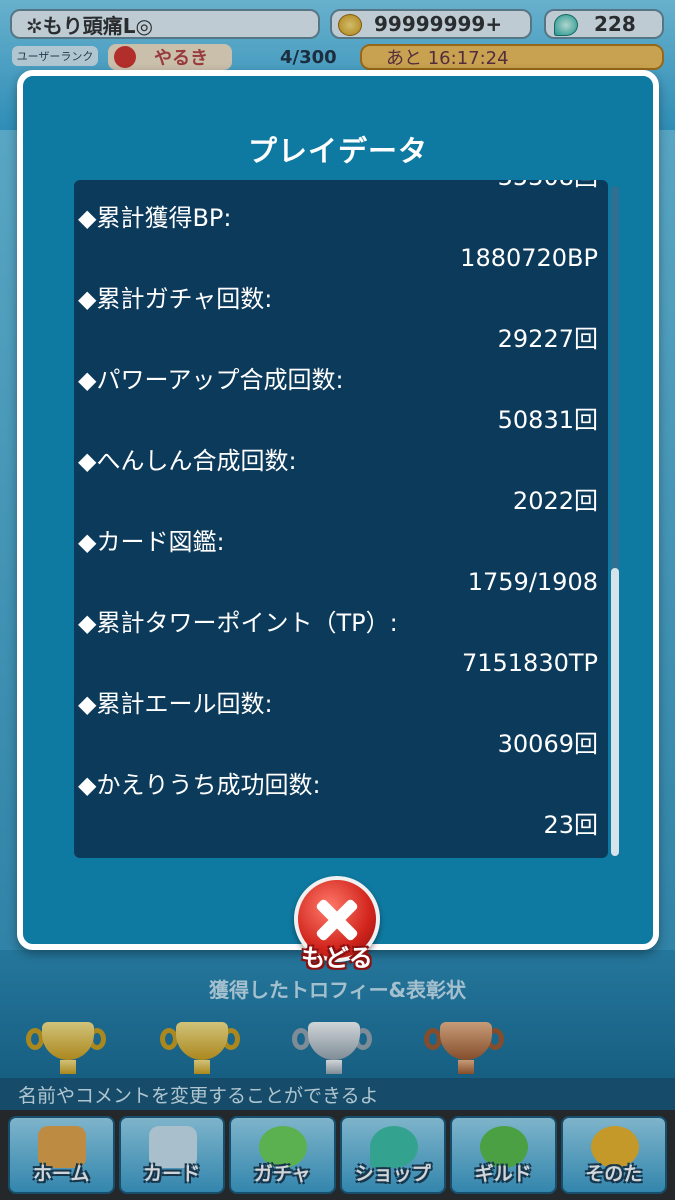  Describe the element at coordinates (341, 189) in the screenshot. I see `stat-value: 35308回` at that location.